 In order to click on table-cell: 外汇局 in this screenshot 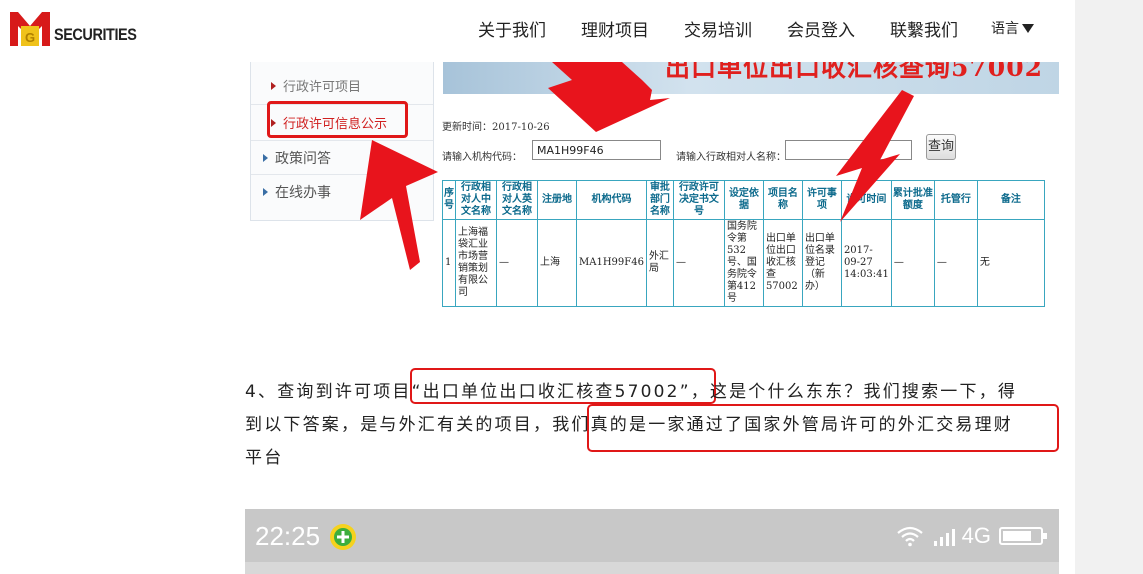, I will do `click(659, 263)`.